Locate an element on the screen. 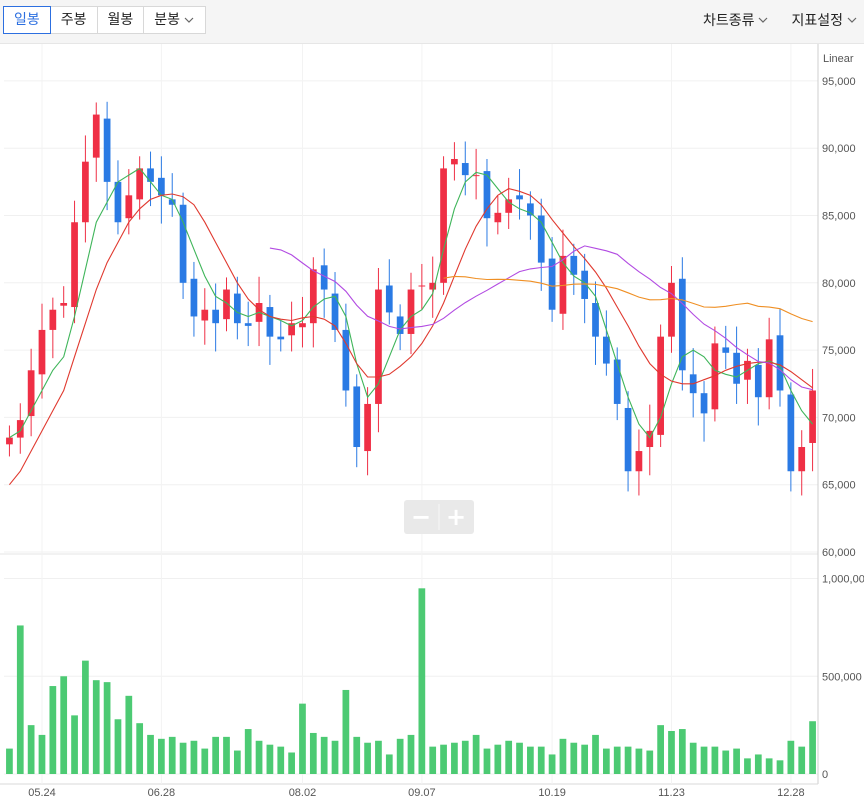 This screenshot has width=864, height=806. zoom-out-button: − is located at coordinates (421, 517).